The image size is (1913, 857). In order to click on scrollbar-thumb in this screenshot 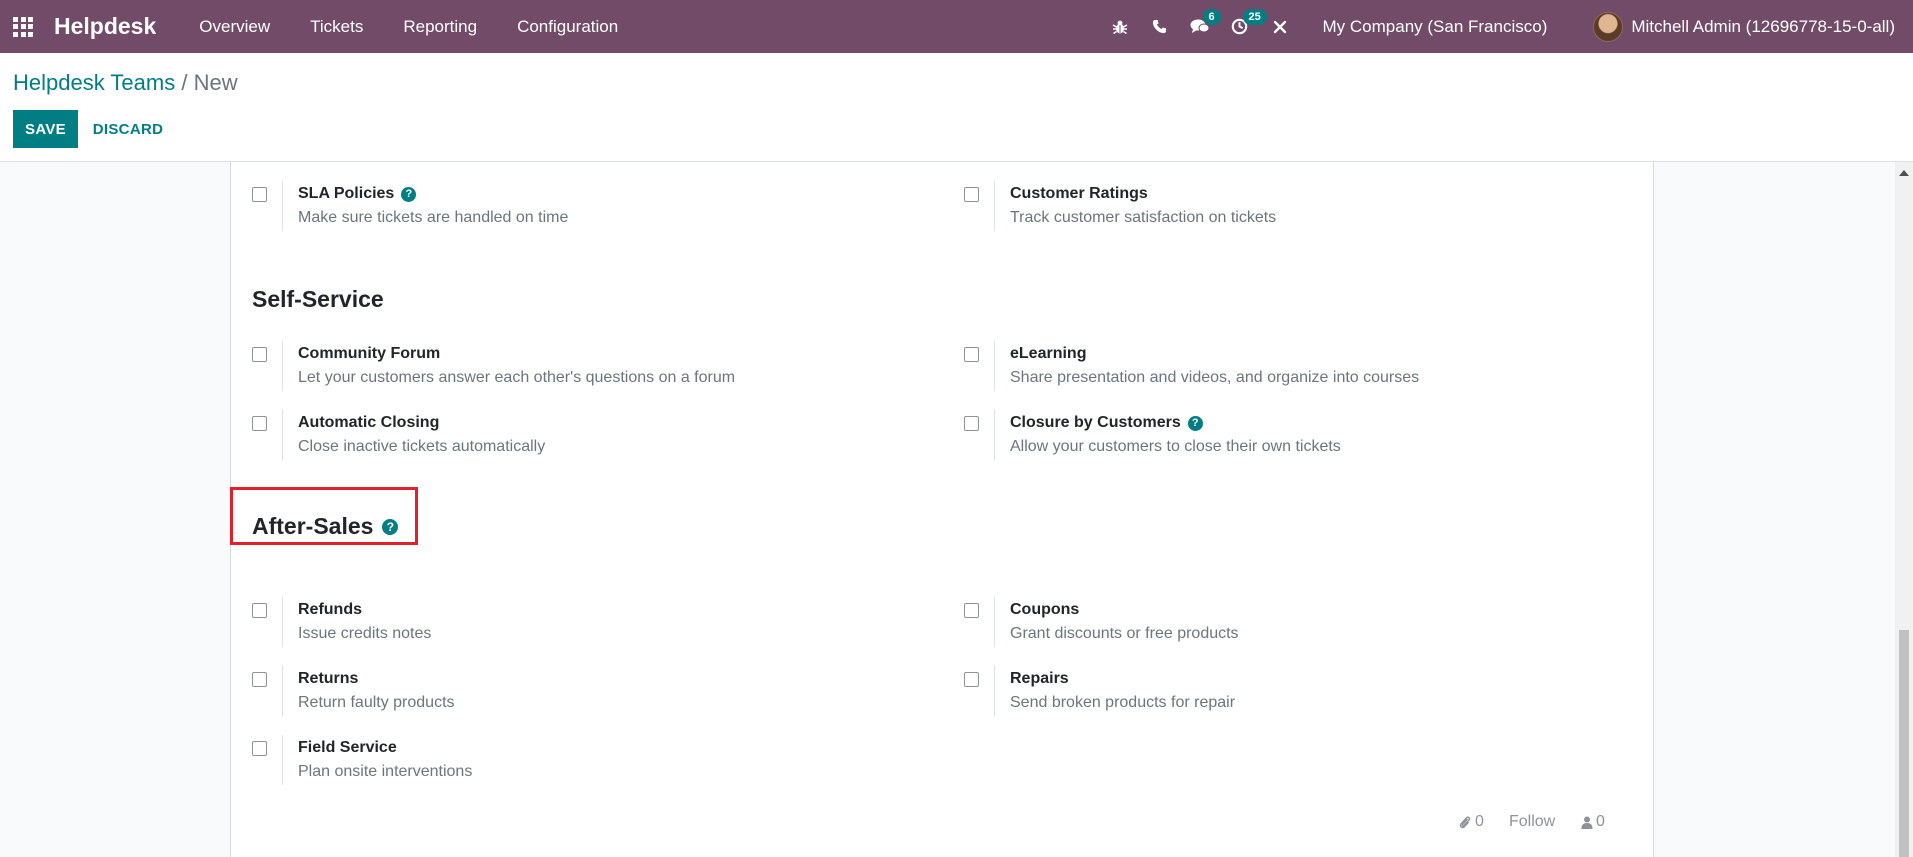, I will do `click(1904, 743)`.